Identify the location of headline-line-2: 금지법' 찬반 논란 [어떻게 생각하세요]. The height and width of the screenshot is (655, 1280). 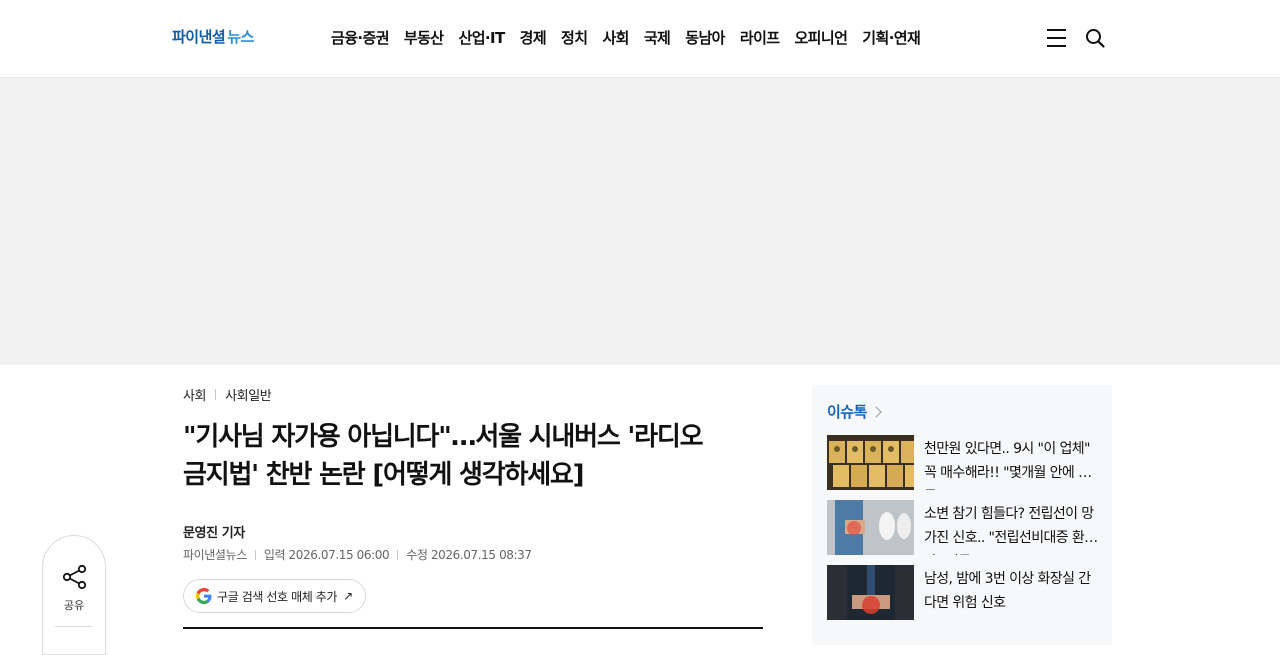
(384, 475).